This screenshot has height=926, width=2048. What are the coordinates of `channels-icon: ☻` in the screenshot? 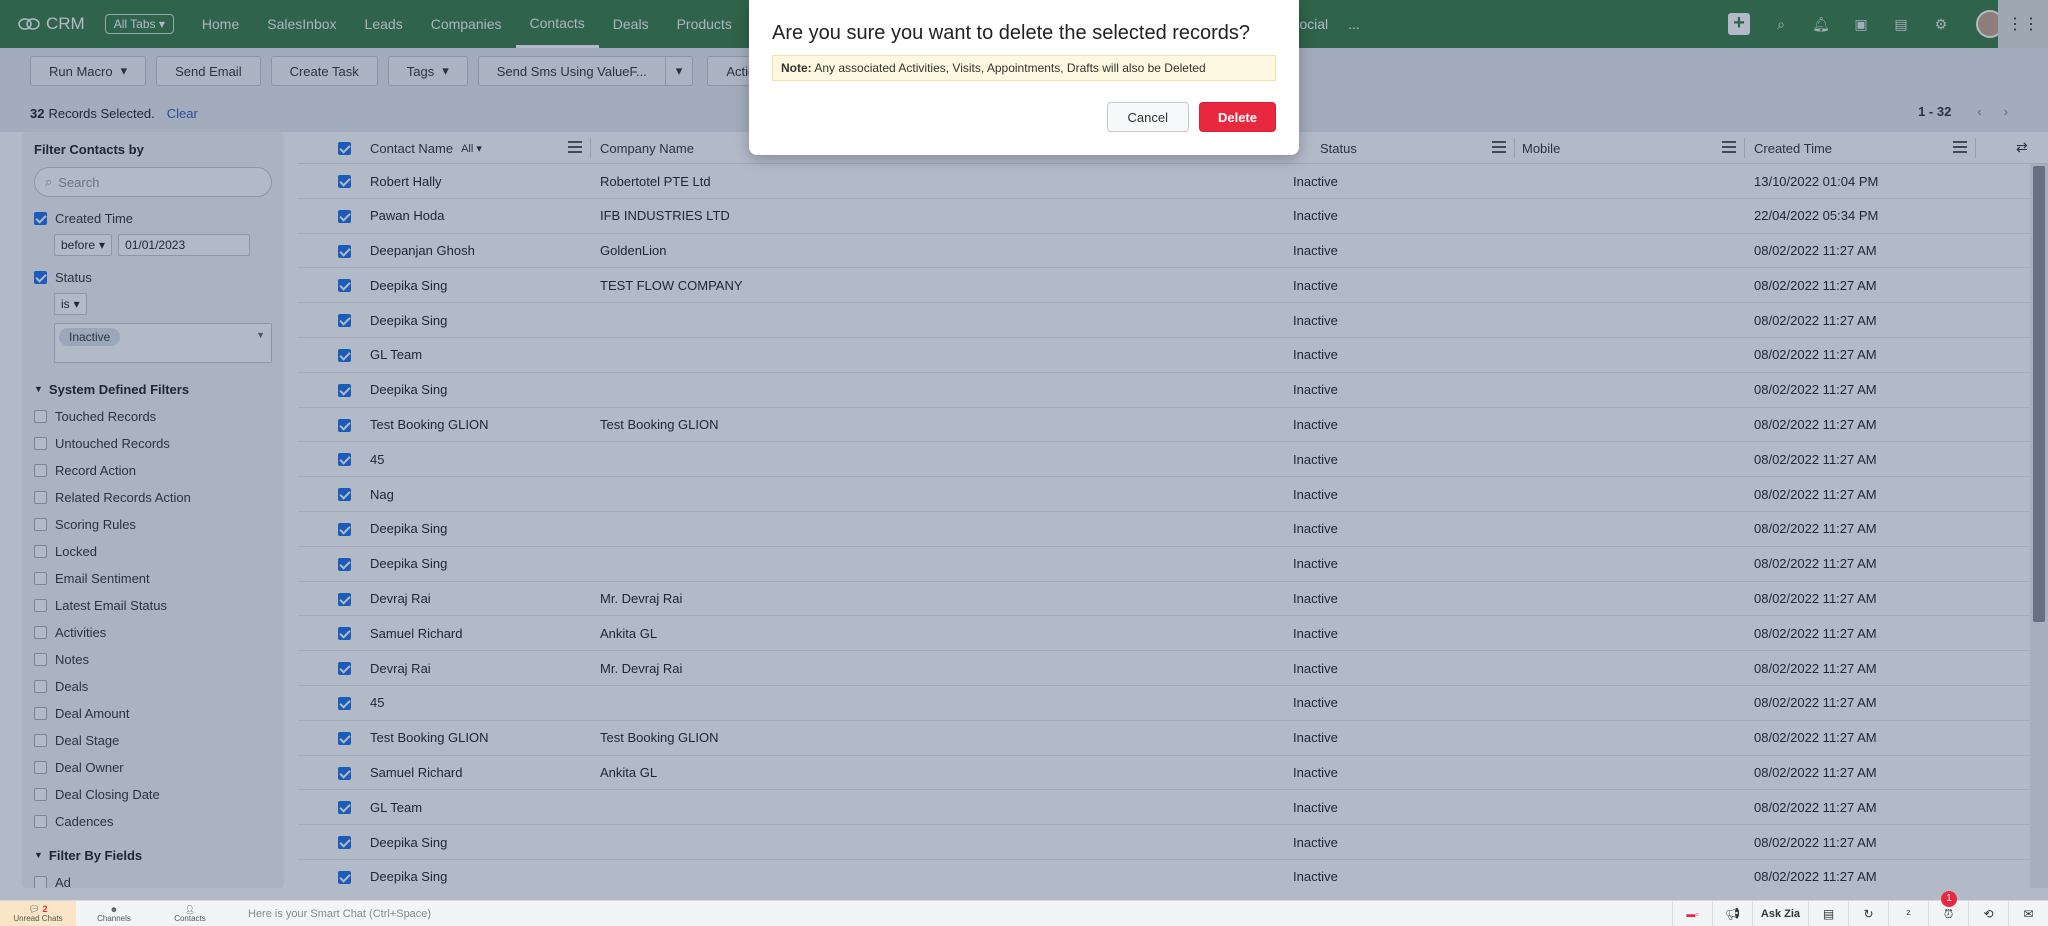 It's located at (114, 909).